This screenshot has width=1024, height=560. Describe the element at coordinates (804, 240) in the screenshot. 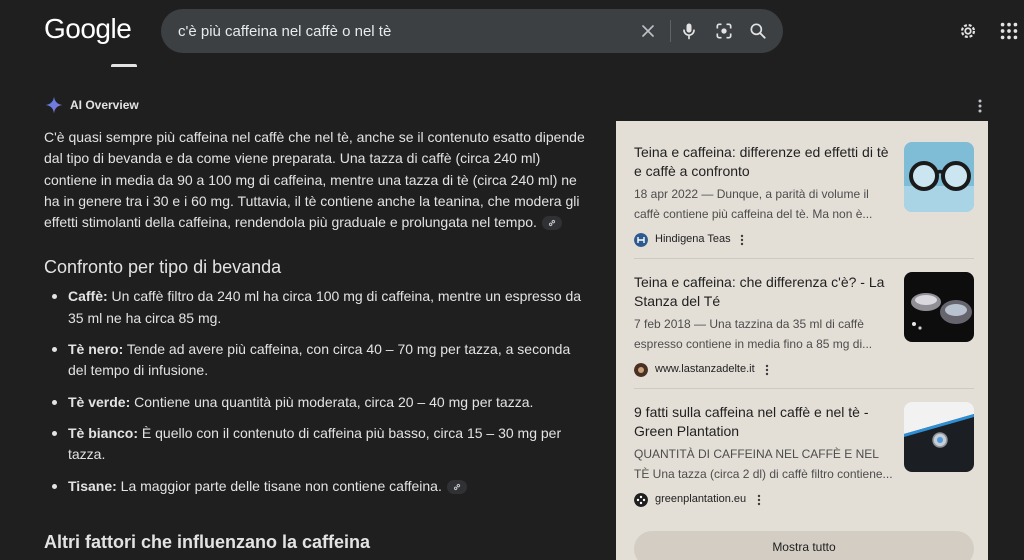

I see `source-attribution: Hindigena Teas` at that location.